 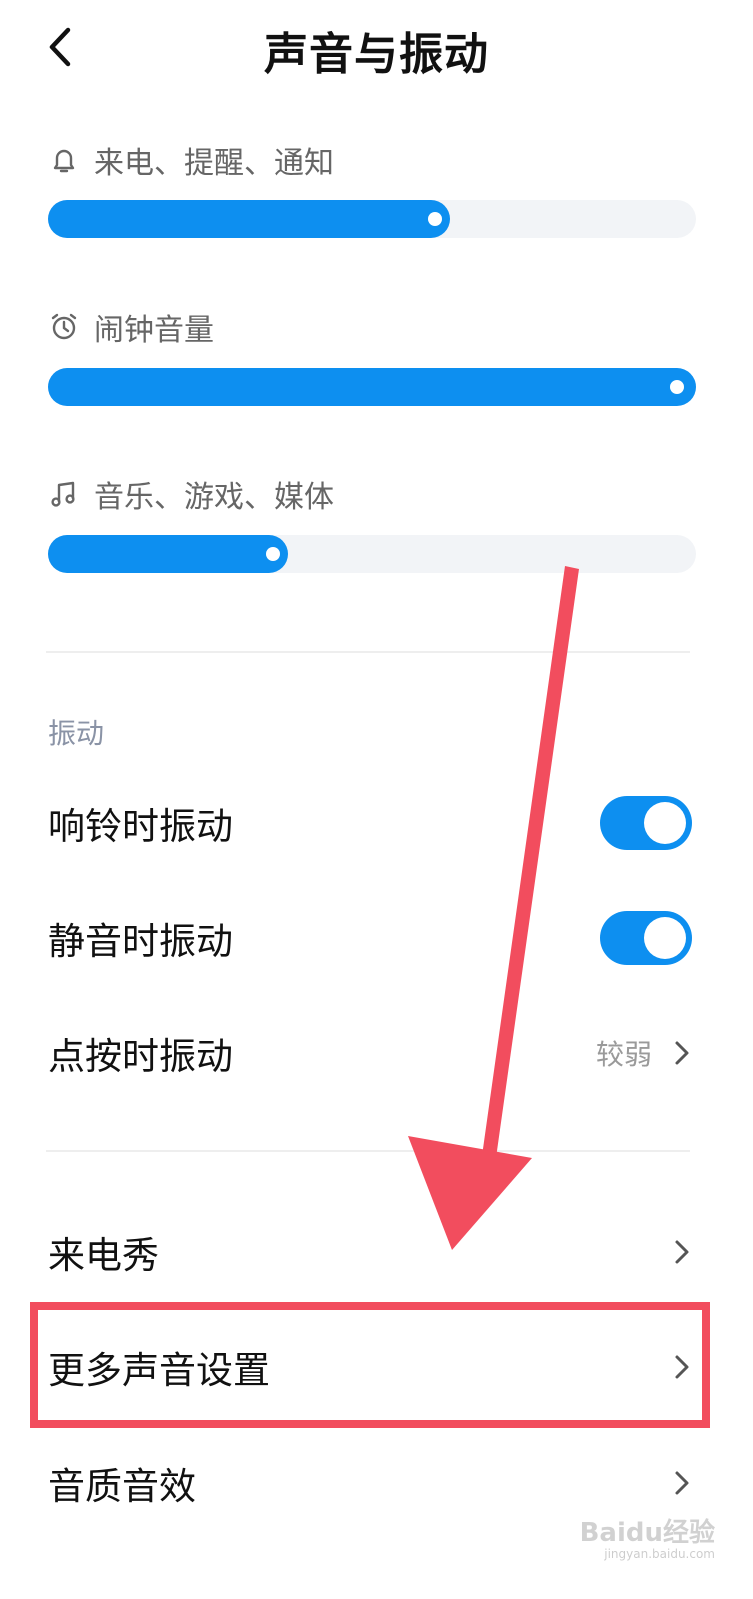 What do you see at coordinates (64, 160) in the screenshot?
I see `bell-icon` at bounding box center [64, 160].